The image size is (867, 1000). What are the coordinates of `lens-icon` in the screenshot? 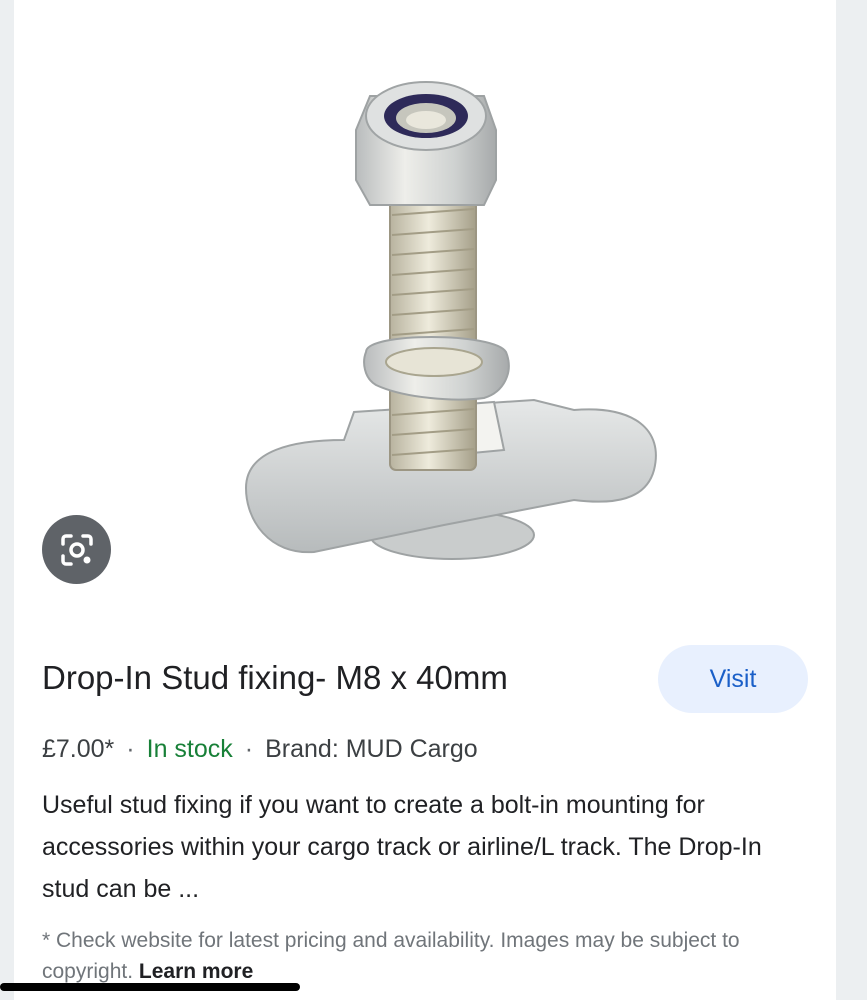 It's located at (76, 549).